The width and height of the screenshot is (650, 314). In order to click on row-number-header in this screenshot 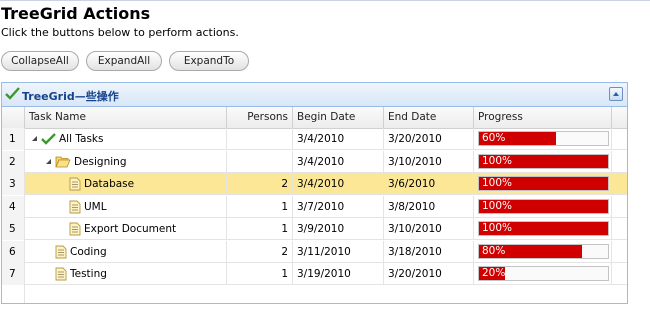, I will do `click(13, 117)`.